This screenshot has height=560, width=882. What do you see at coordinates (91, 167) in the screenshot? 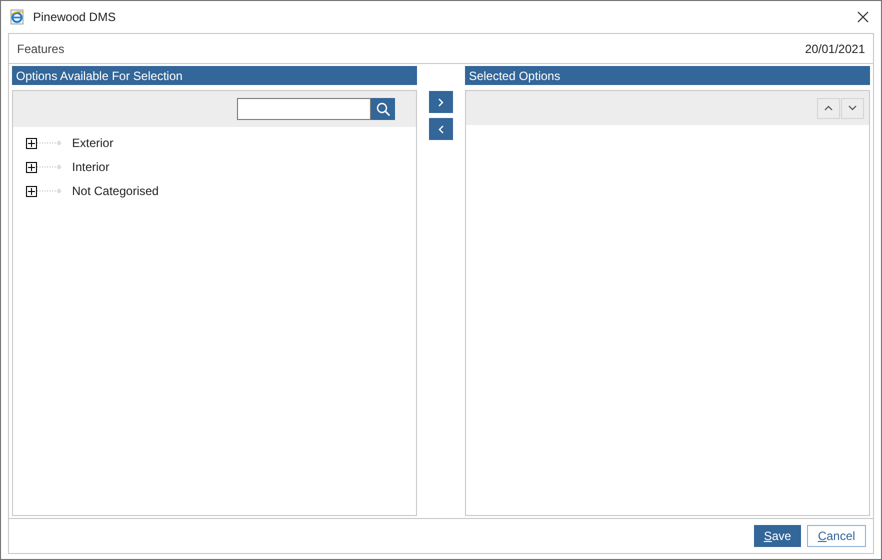
I see `tree-item: Interior` at bounding box center [91, 167].